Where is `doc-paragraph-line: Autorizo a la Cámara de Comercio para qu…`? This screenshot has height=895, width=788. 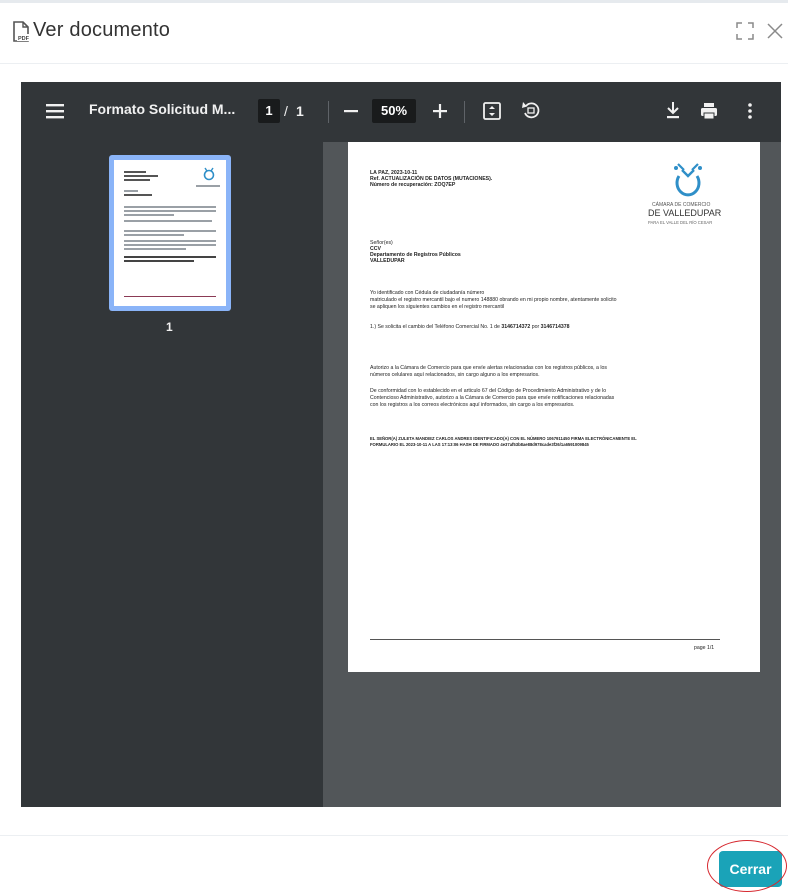
doc-paragraph-line: Autorizo a la Cámara de Comercio para qu… is located at coordinates (489, 368).